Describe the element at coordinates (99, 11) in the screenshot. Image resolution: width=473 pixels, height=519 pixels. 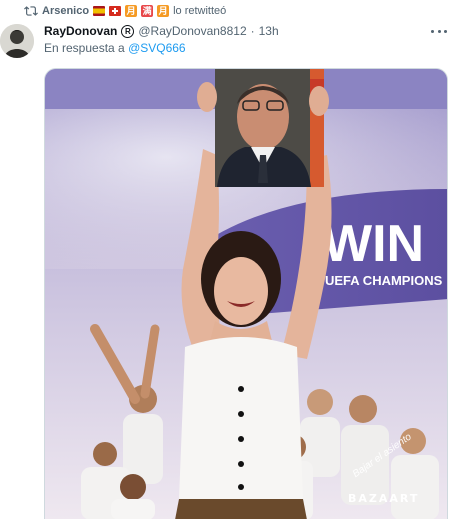
I see `spain-flag-icon` at that location.